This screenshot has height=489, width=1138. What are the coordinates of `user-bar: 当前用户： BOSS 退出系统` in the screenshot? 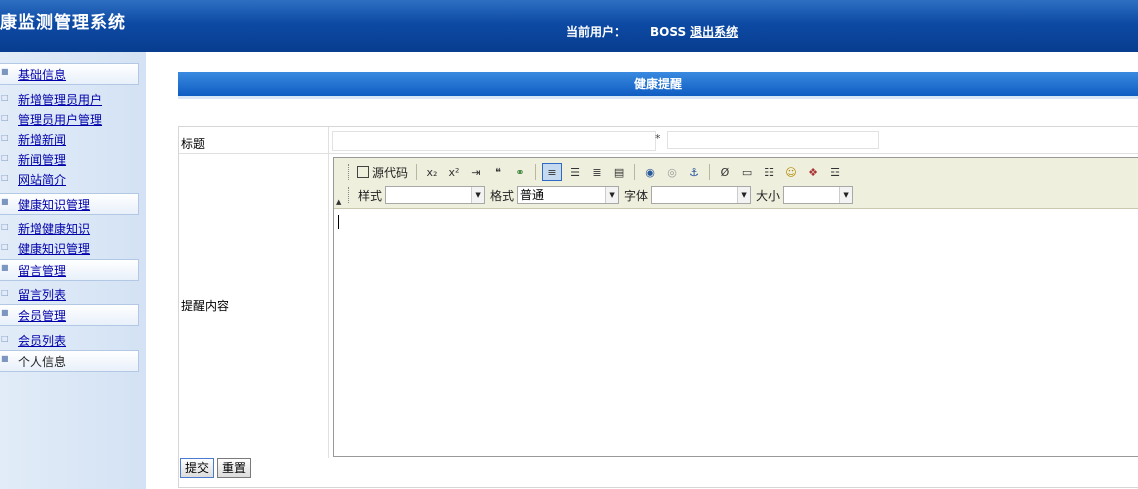 It's located at (652, 31).